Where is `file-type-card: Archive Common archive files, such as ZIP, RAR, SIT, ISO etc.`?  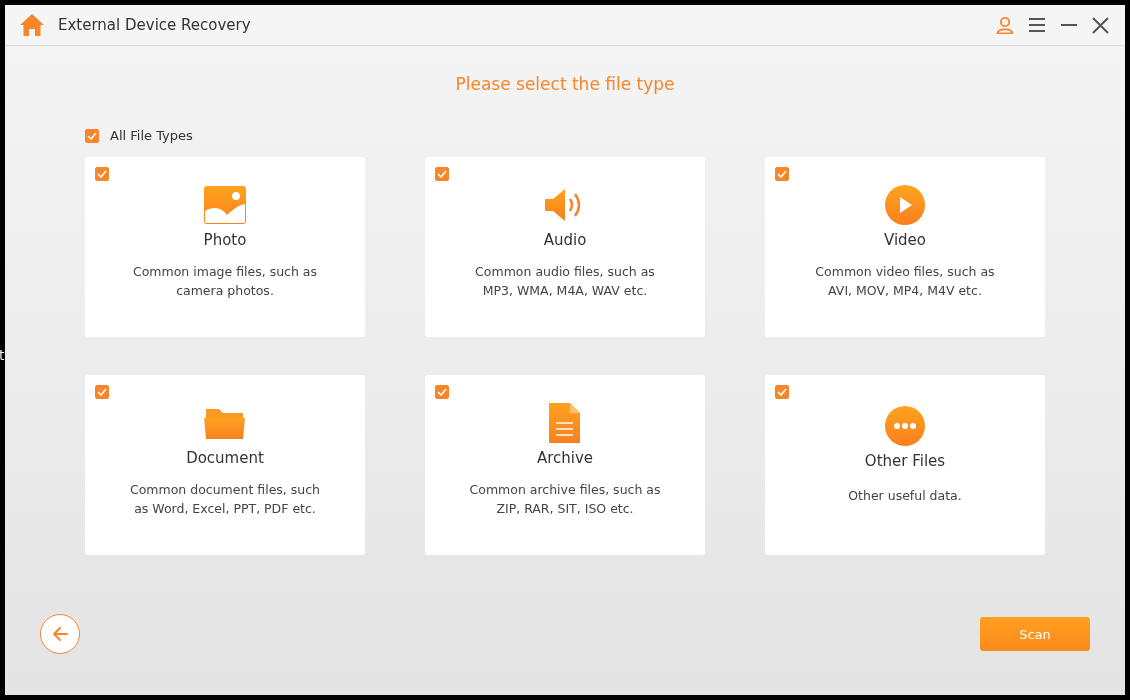 file-type-card: Archive Common archive files, such as ZIP, RAR, SIT, ISO etc. is located at coordinates (565, 465).